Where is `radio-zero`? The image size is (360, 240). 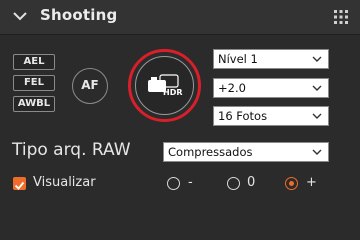
radio-zero is located at coordinates (233, 183).